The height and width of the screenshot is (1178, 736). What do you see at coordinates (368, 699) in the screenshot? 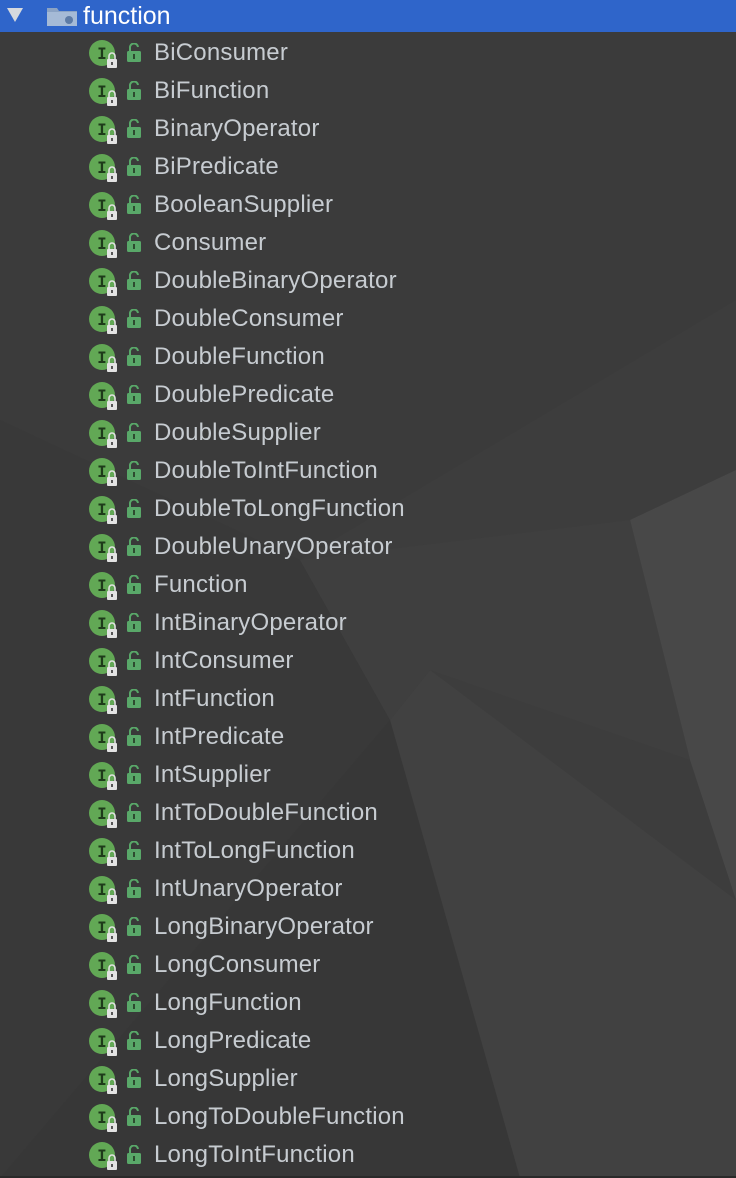
I see `tree-item-intfunction: I IntFunction` at bounding box center [368, 699].